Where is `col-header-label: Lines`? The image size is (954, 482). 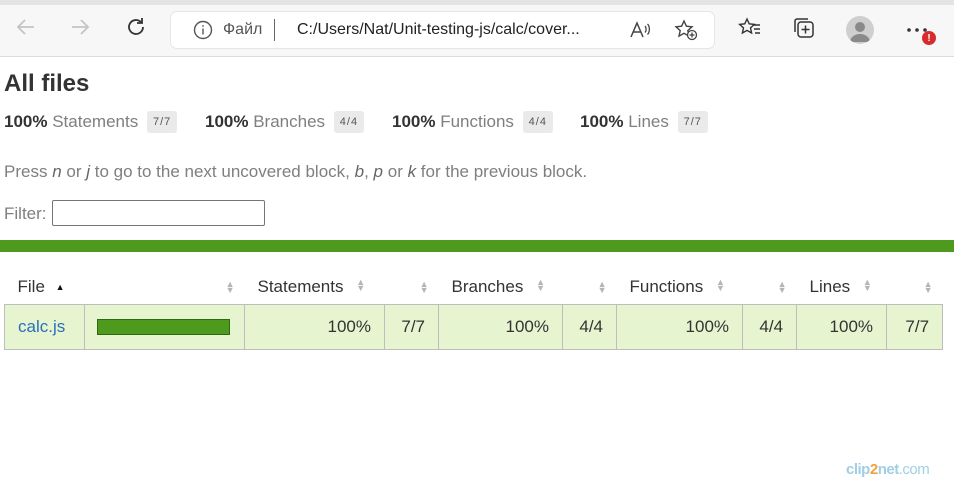 col-header-label: Lines is located at coordinates (830, 286).